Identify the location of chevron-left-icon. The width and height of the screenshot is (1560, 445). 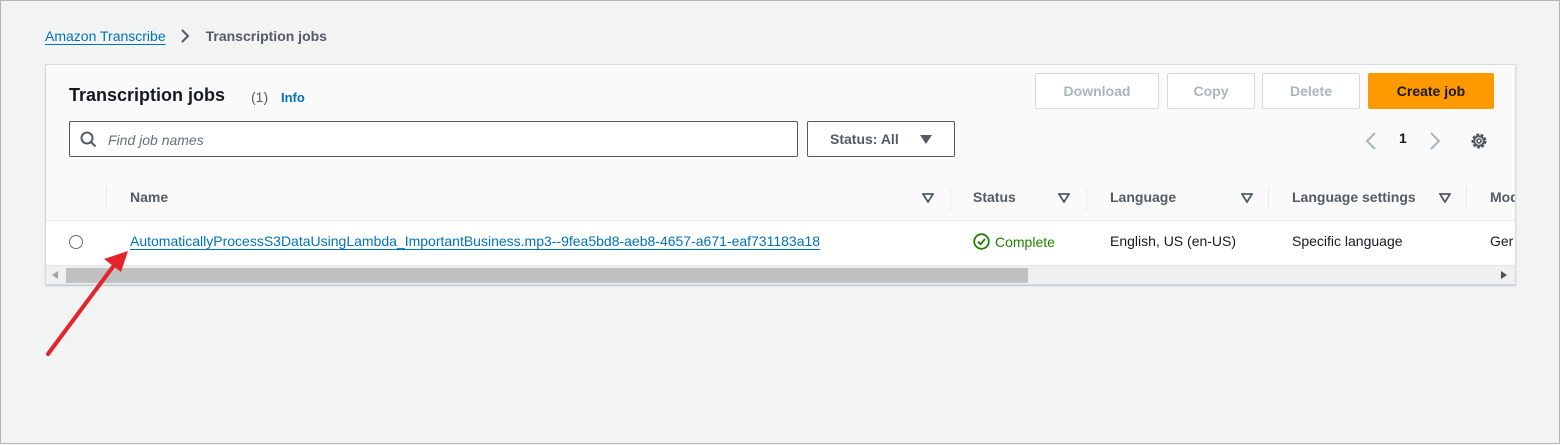
(1371, 141).